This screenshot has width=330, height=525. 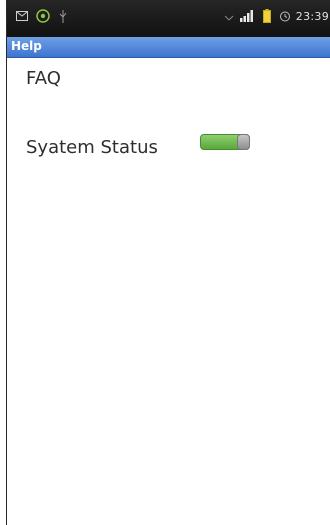 What do you see at coordinates (92, 147) in the screenshot?
I see `system-status-label: Syatem Status` at bounding box center [92, 147].